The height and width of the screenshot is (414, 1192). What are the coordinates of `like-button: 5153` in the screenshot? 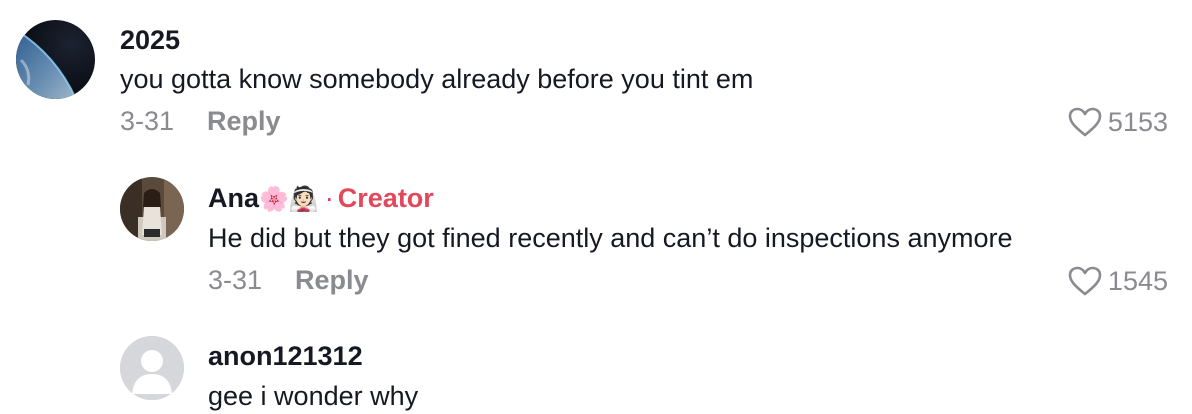 It's located at (1118, 122).